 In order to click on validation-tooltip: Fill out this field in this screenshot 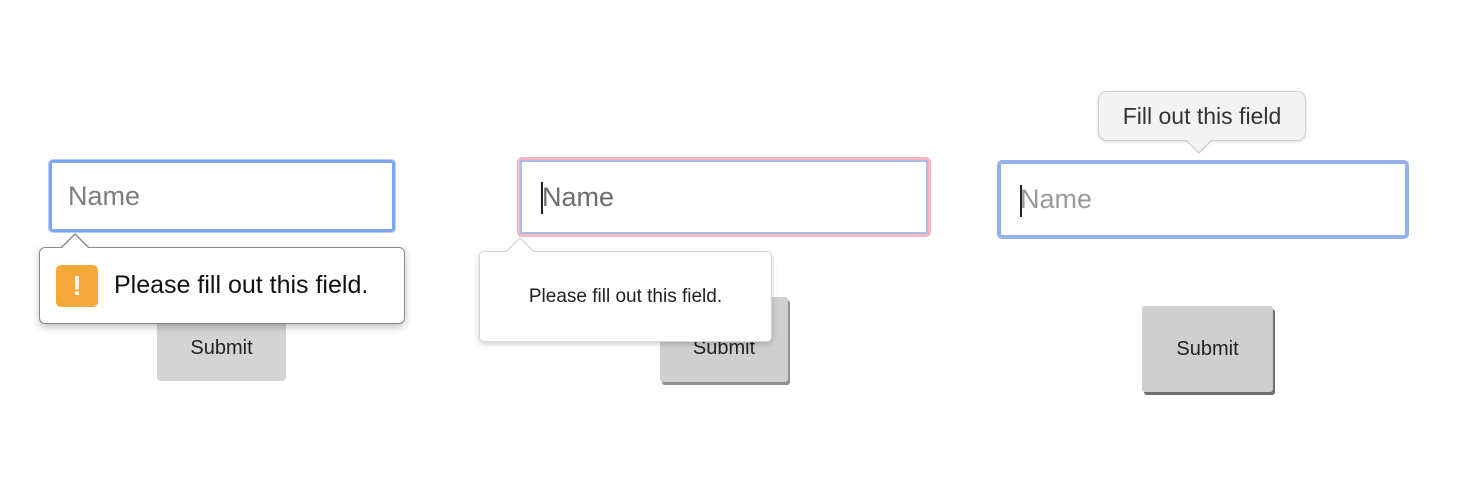, I will do `click(1202, 122)`.